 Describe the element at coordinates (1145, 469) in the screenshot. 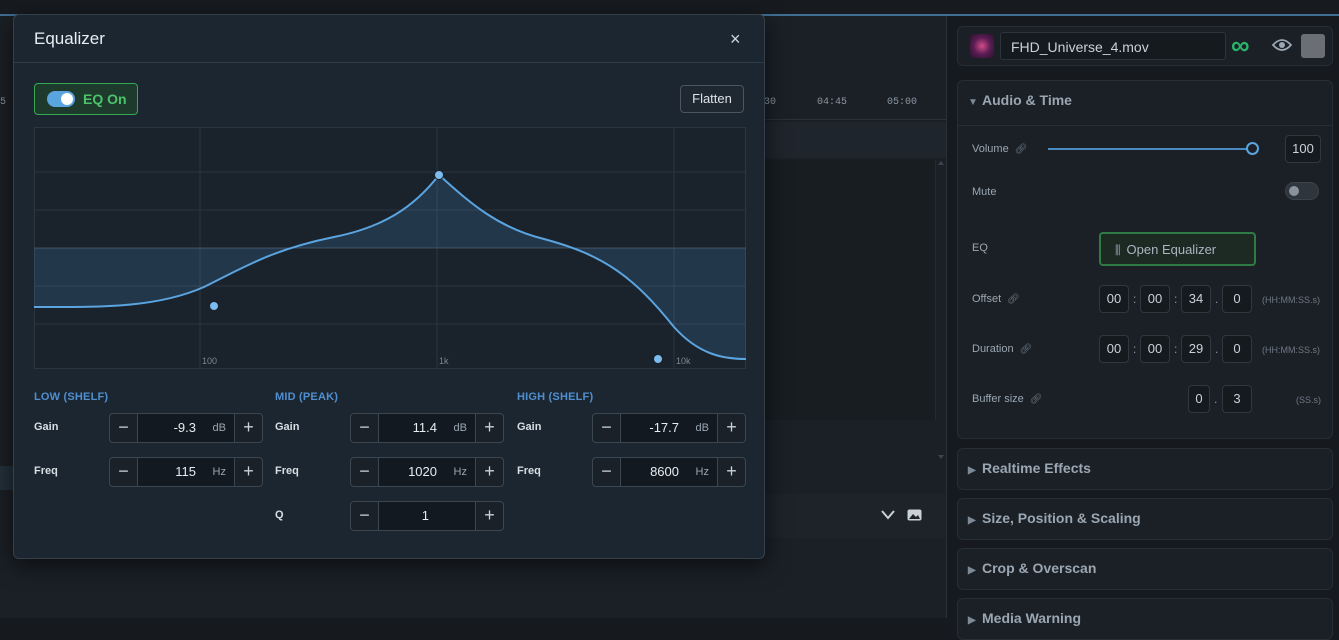

I see `realtime-effects-section: ▶ Realtime Effects` at that location.